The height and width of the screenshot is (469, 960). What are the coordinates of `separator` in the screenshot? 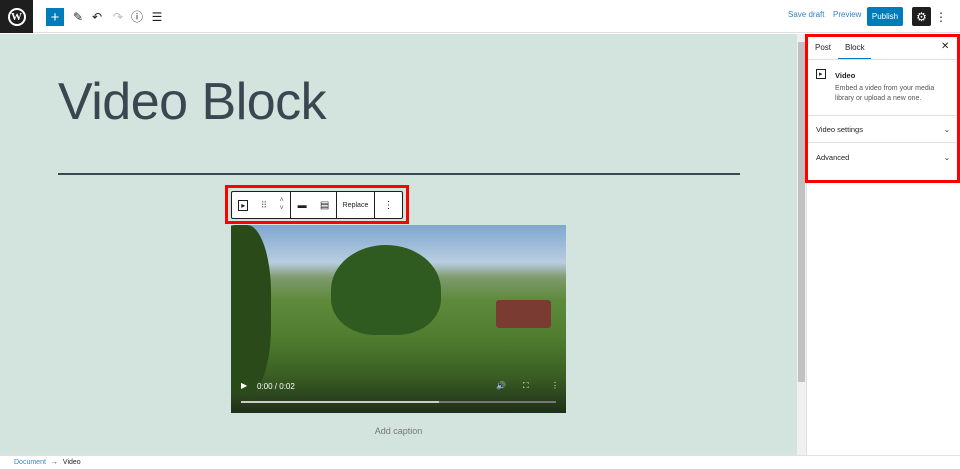 It's located at (399, 174).